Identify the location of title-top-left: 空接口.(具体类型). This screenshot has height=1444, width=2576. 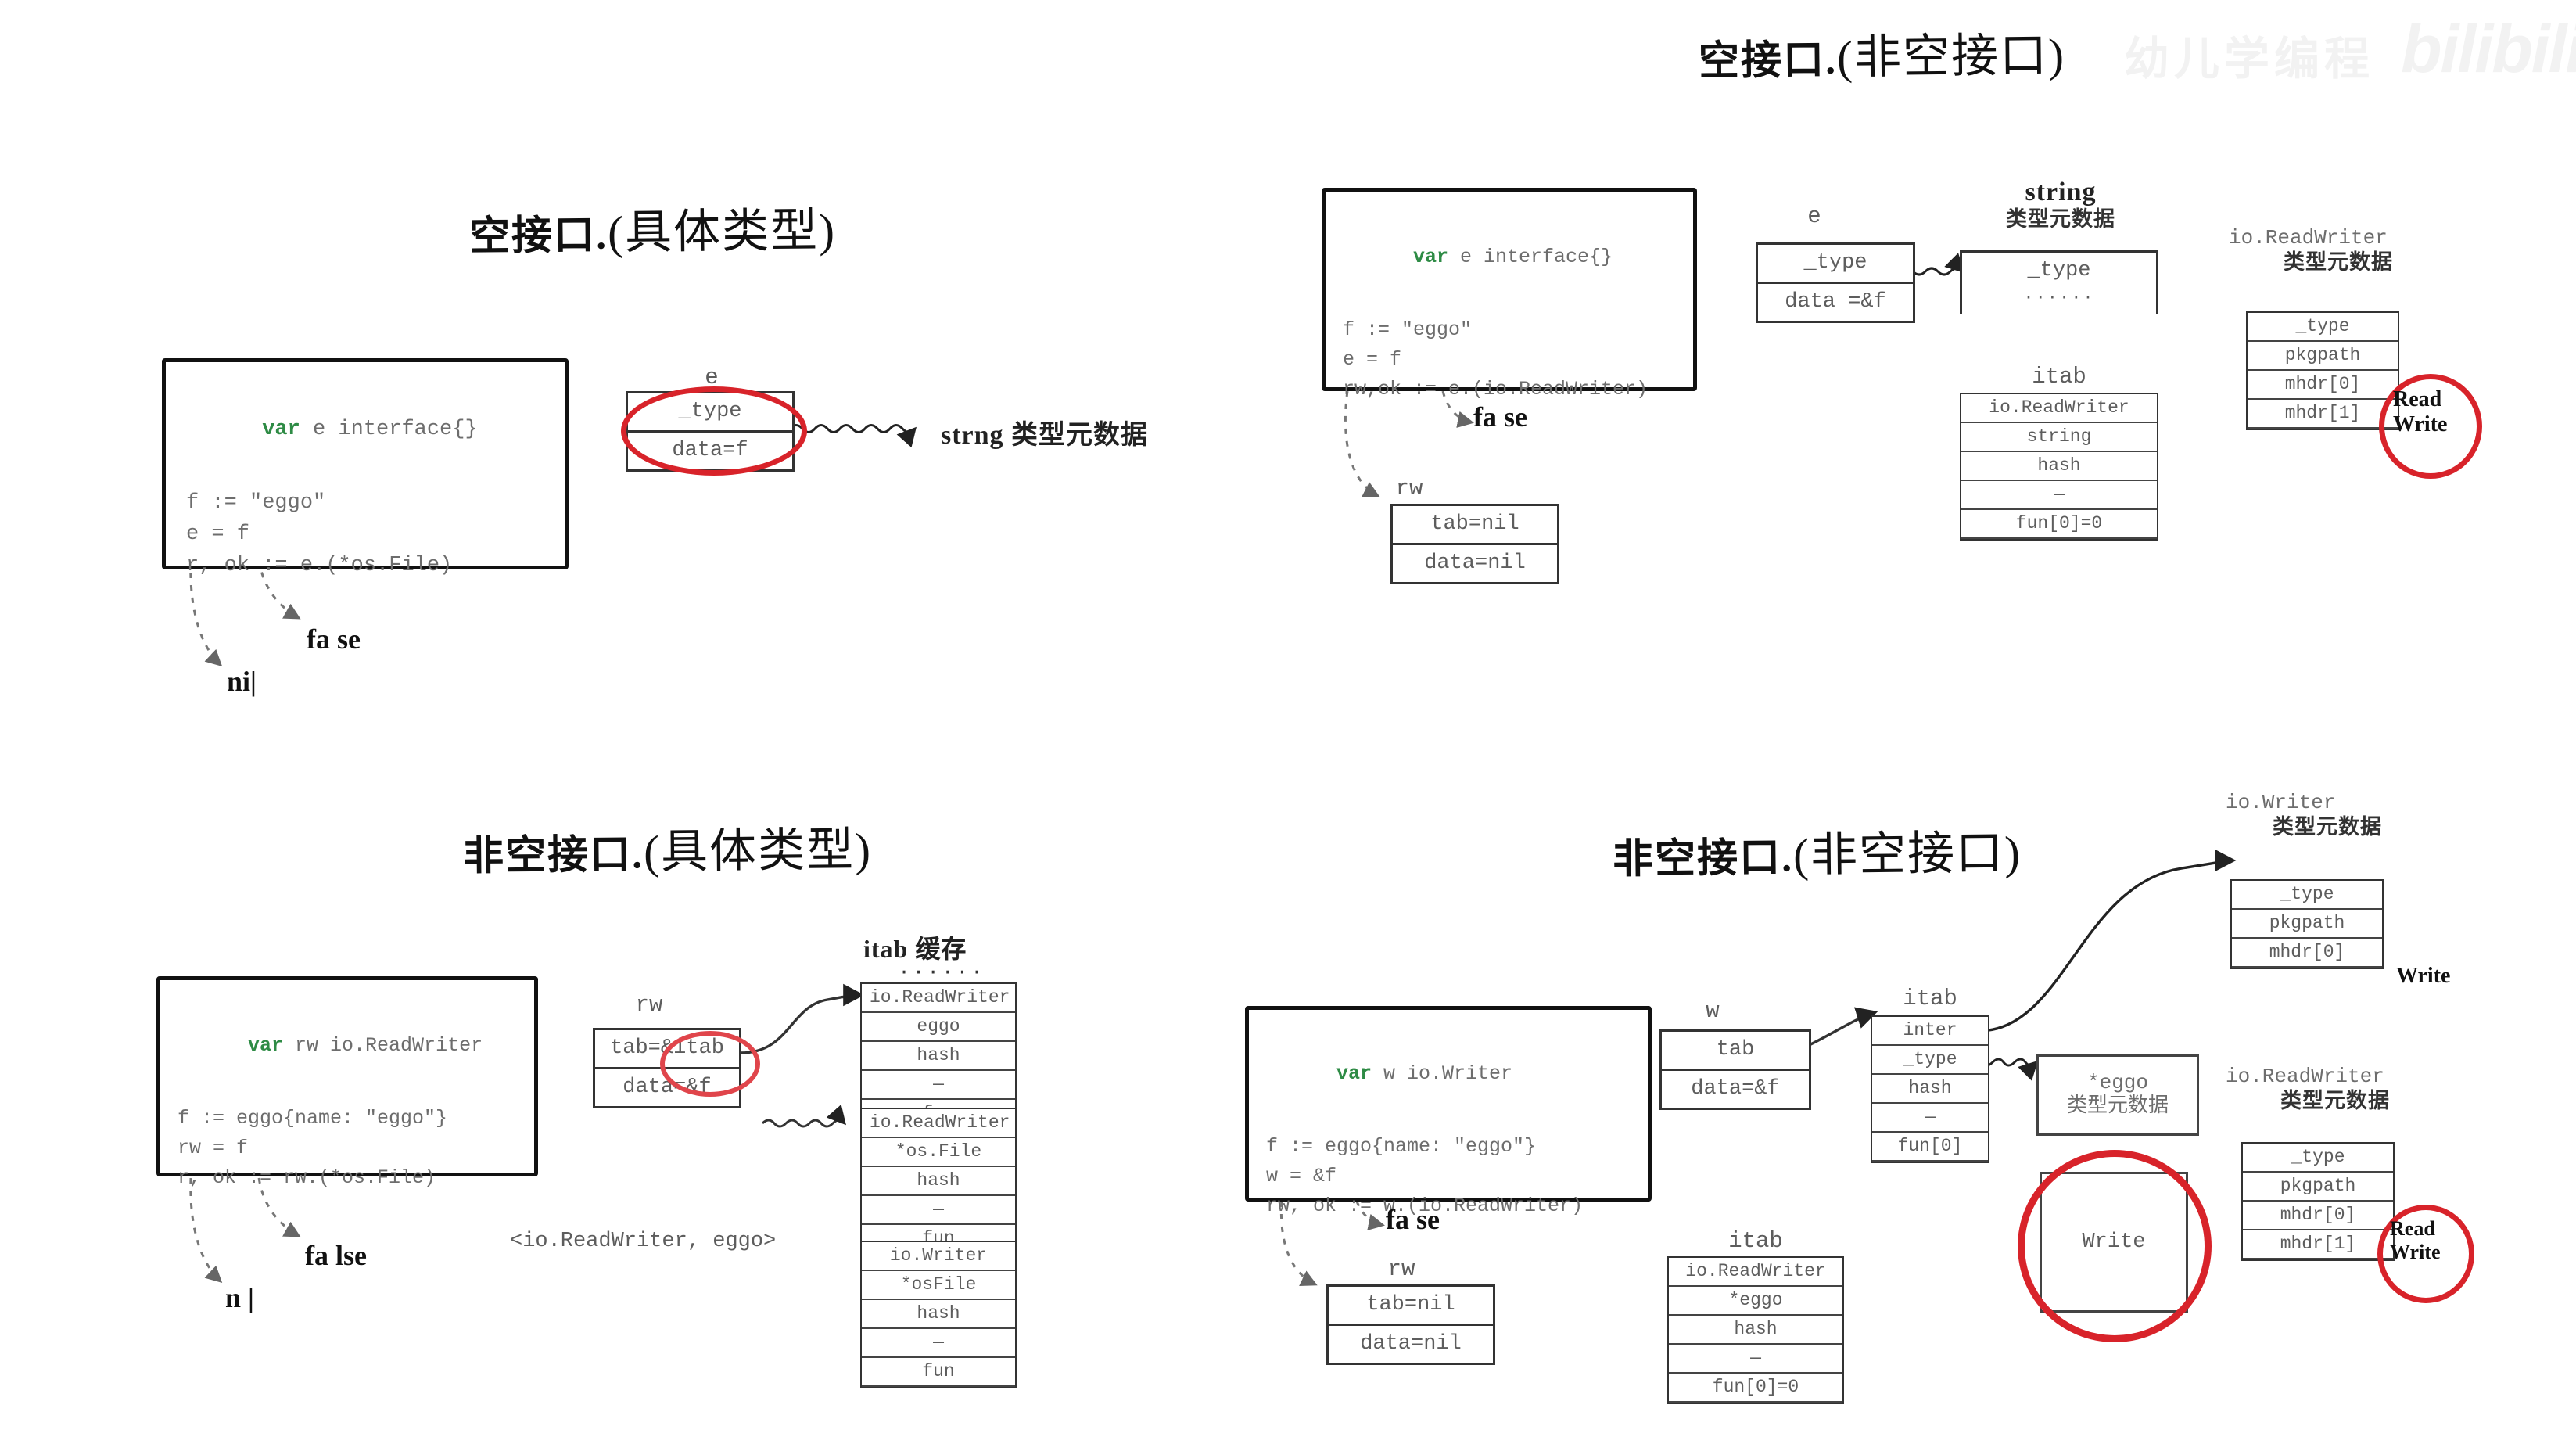
(653, 228).